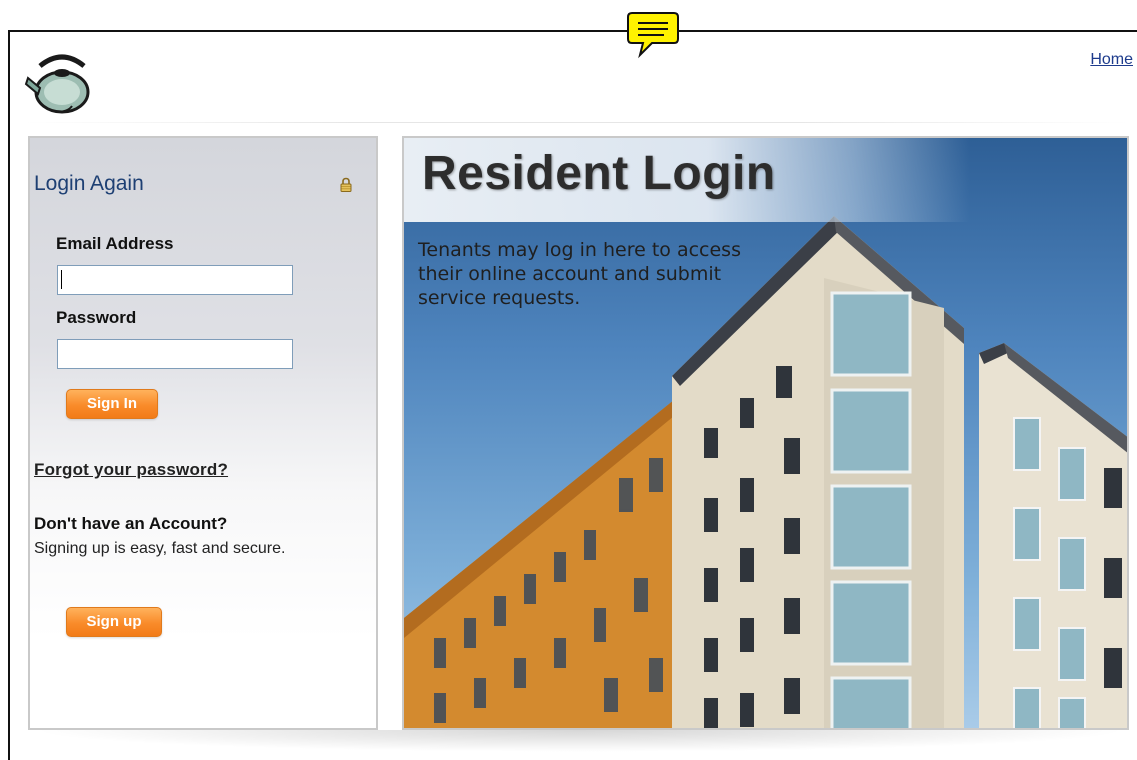 The image size is (1137, 760). I want to click on sign-in-button: Sign In, so click(112, 404).